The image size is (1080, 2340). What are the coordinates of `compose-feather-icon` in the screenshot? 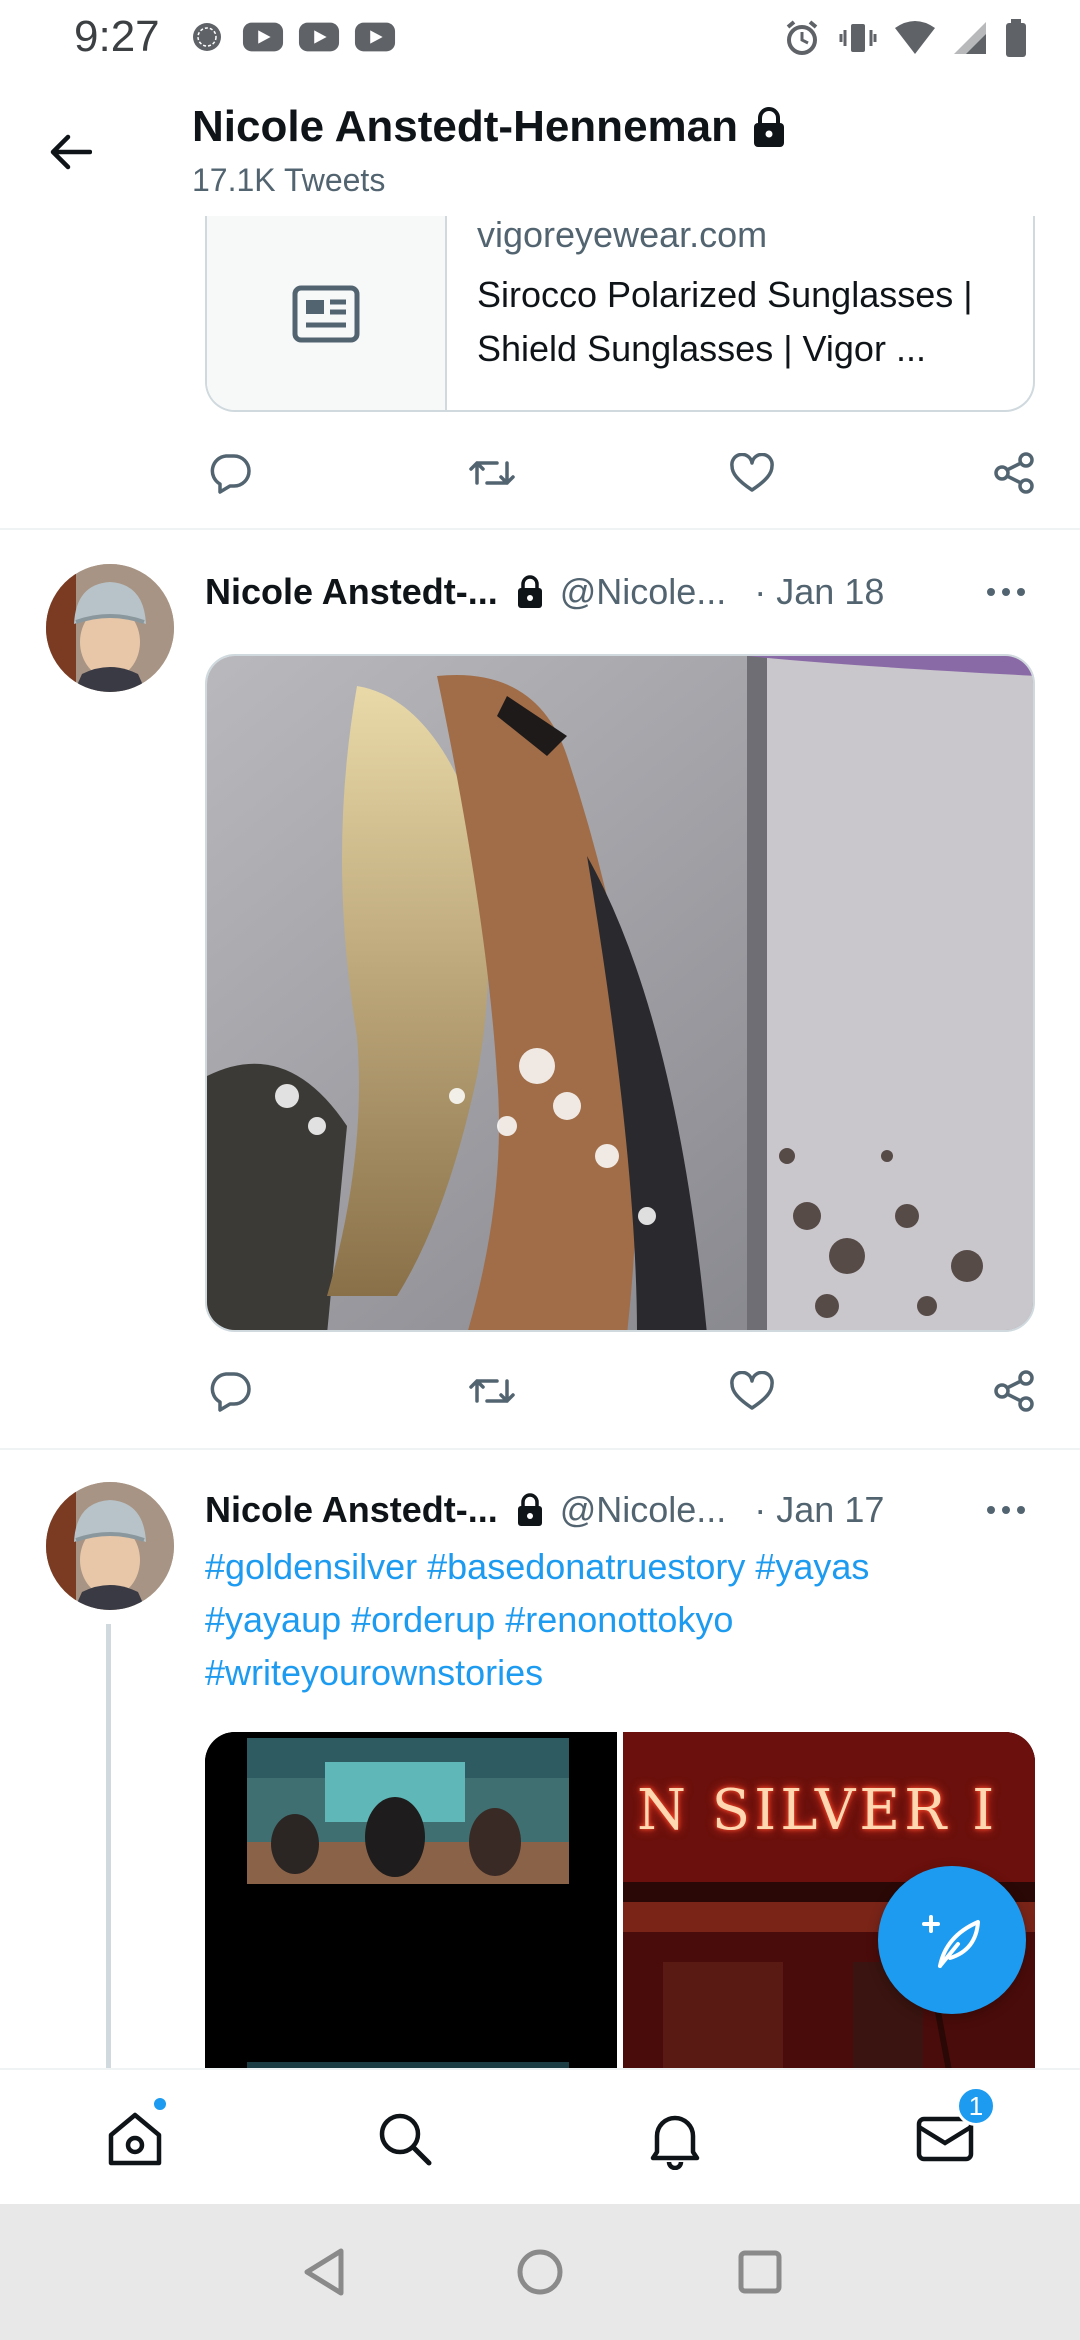 It's located at (951, 1941).